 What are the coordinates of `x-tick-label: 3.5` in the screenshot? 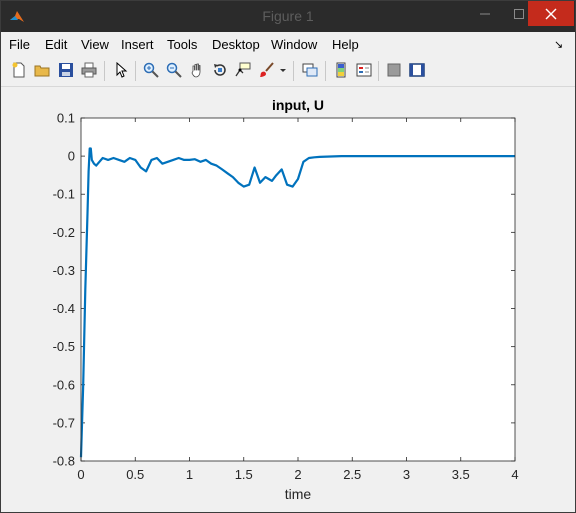 It's located at (461, 474).